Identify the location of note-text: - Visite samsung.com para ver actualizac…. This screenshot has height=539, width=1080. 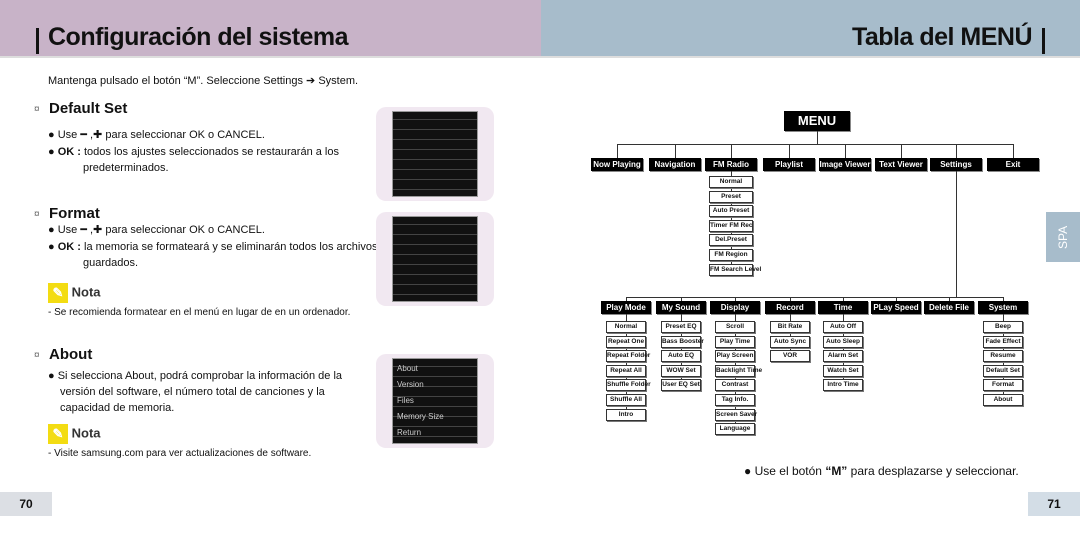
(180, 453).